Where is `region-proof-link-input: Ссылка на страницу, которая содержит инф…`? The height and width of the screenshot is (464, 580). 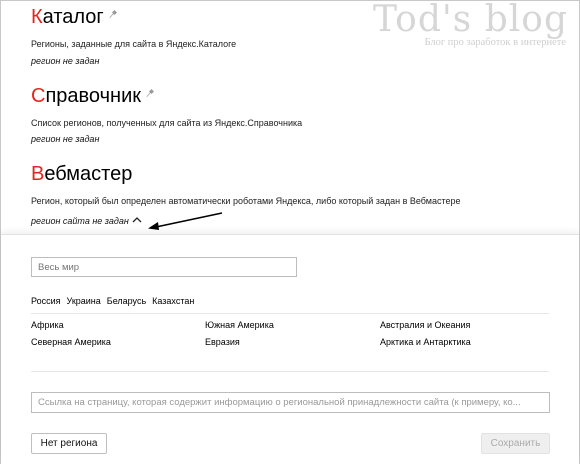
region-proof-link-input: Ссылка на страницу, которая содержит инф… is located at coordinates (290, 402).